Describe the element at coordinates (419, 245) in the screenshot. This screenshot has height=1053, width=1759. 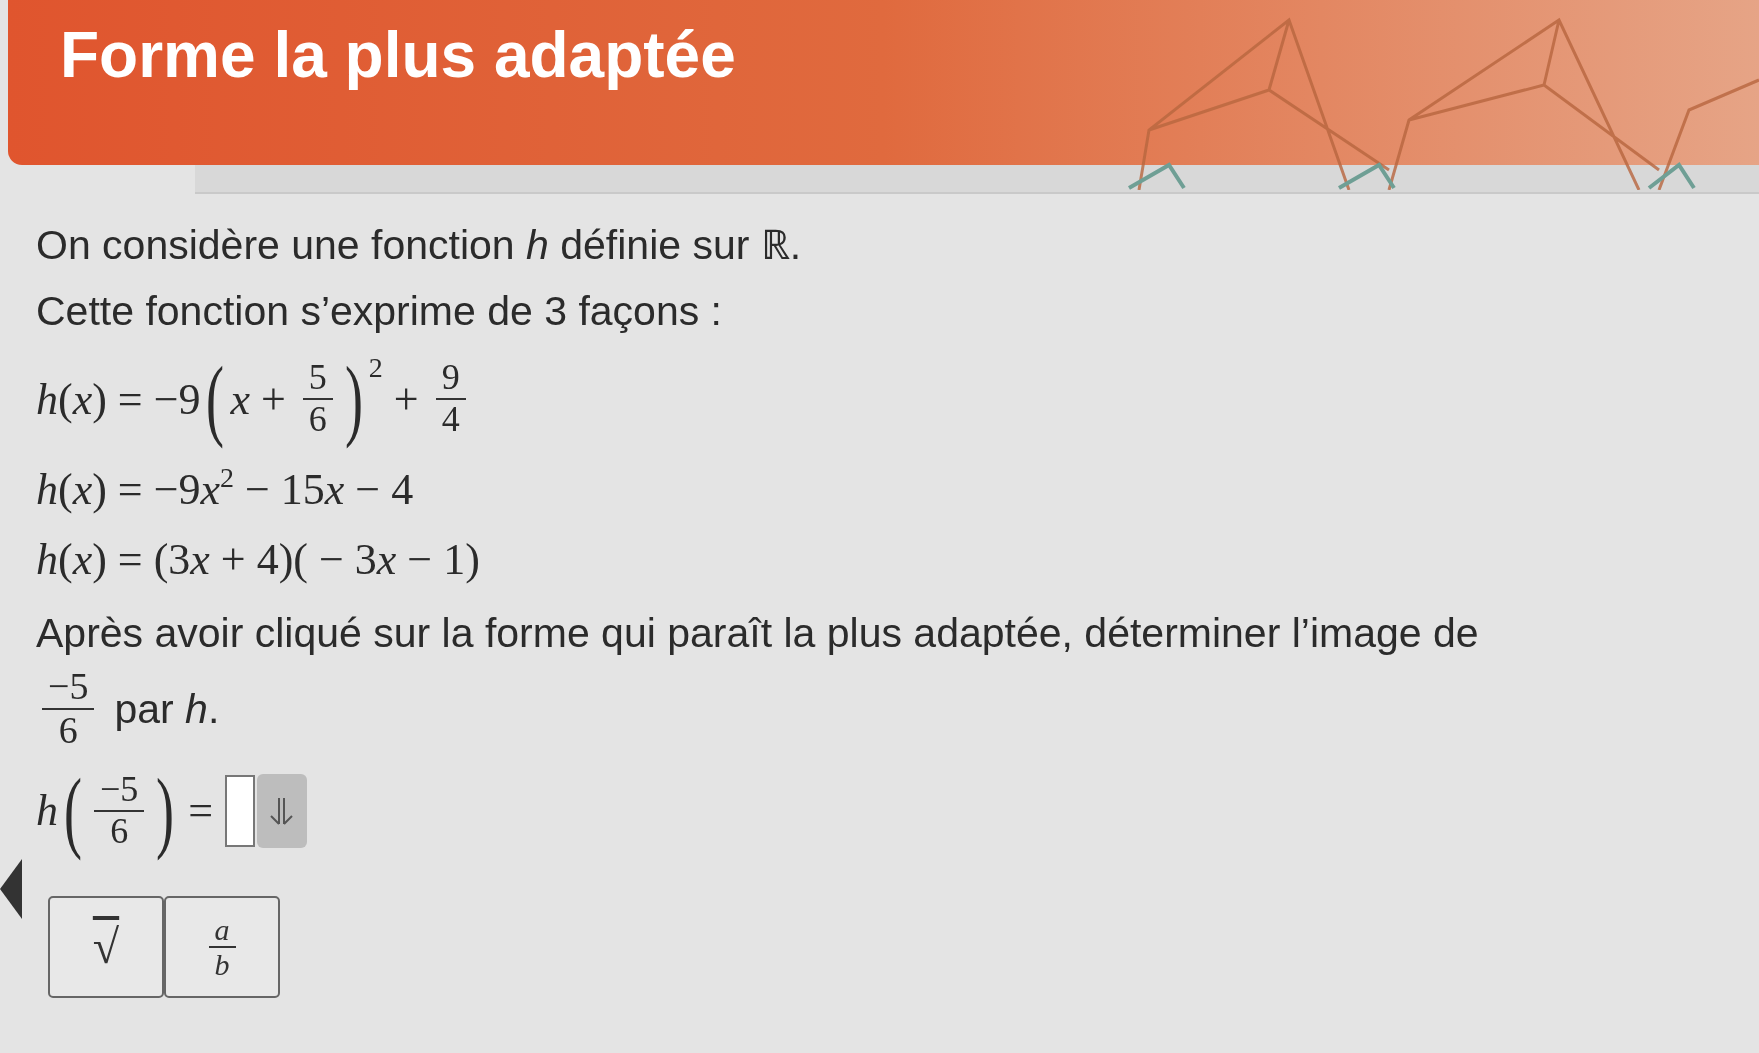
I see `intro-text: On considère une fonction h définie sur ℝ.` at that location.